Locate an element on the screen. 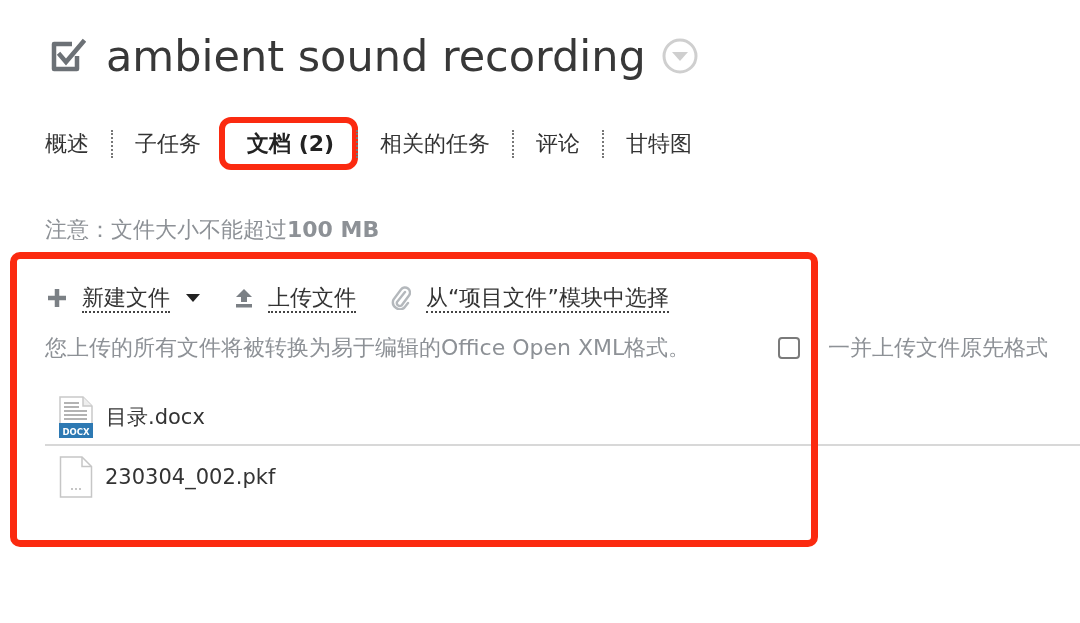  toolbar-link: 从“项目文件”模块中选择 is located at coordinates (547, 298).